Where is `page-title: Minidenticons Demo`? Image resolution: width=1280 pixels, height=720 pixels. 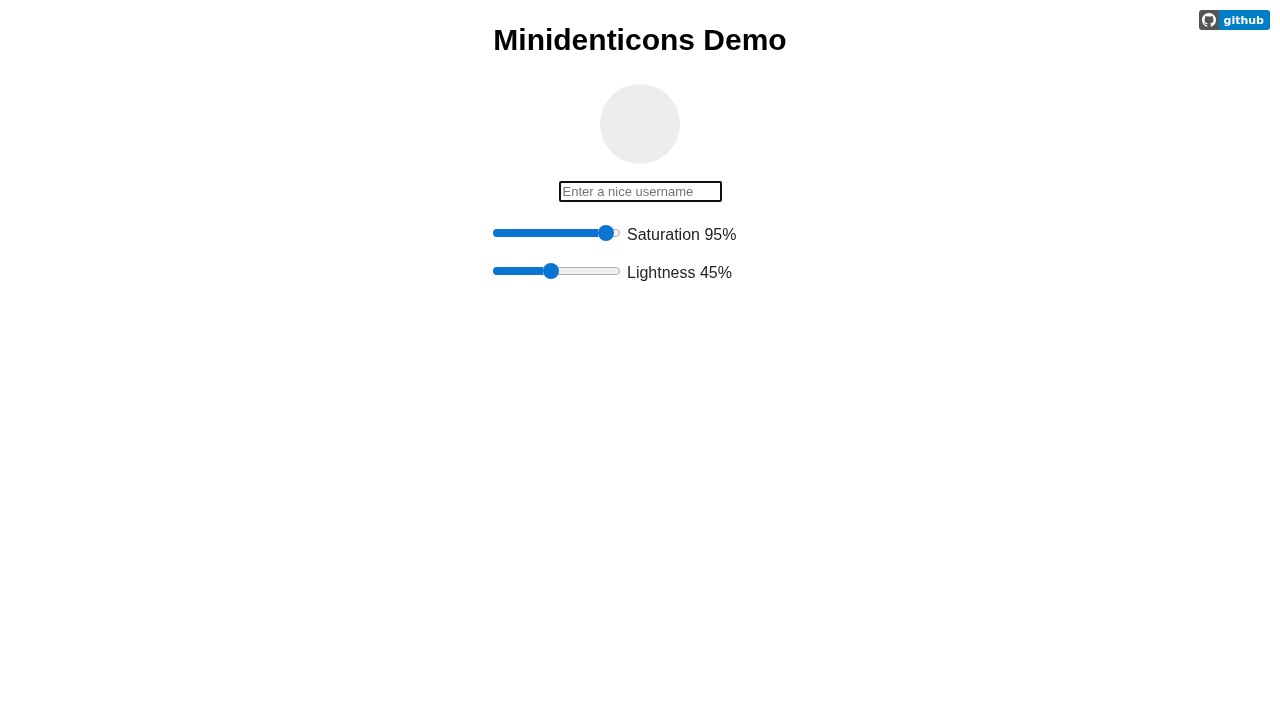 page-title: Minidenticons Demo is located at coordinates (640, 40).